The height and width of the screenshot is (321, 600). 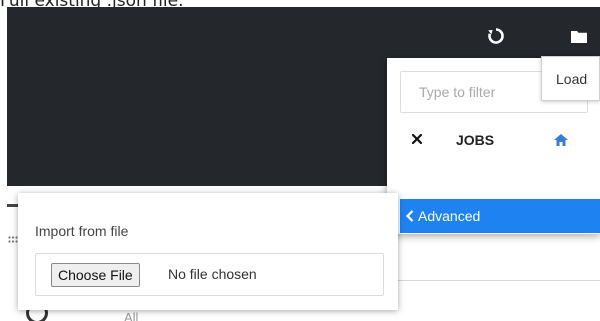 I want to click on refresh-icon, so click(x=496, y=36).